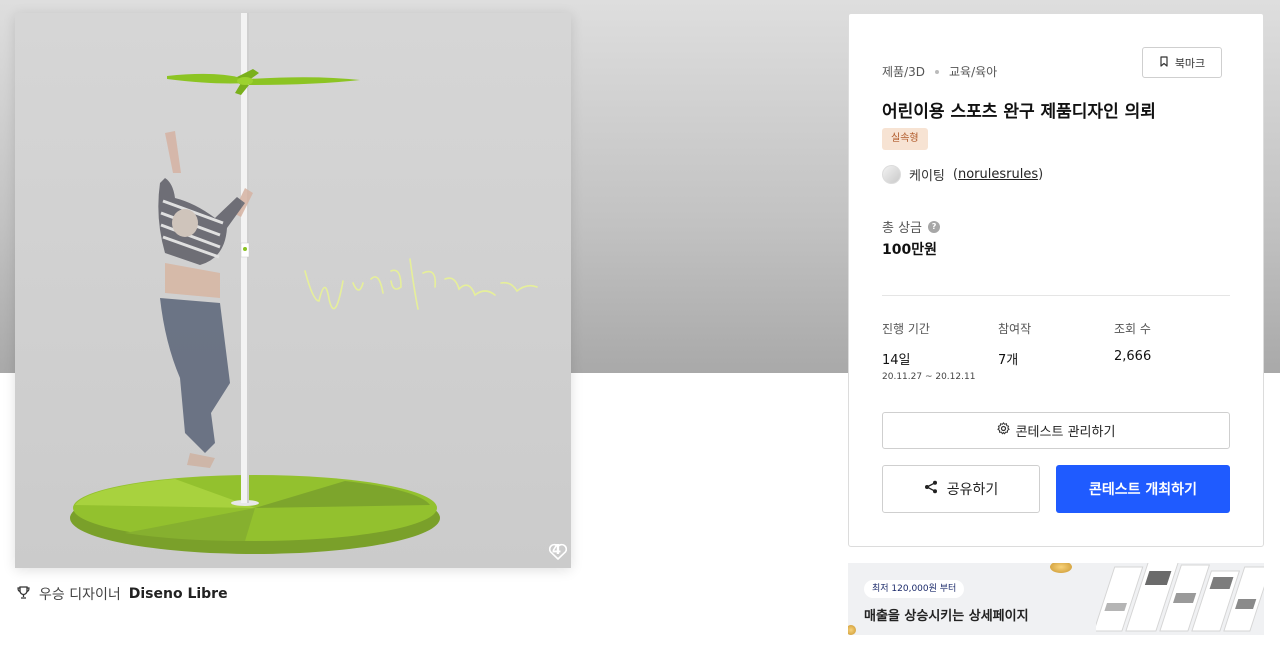 The image size is (1280, 646). I want to click on stat-views-value: 2,666, so click(1133, 356).